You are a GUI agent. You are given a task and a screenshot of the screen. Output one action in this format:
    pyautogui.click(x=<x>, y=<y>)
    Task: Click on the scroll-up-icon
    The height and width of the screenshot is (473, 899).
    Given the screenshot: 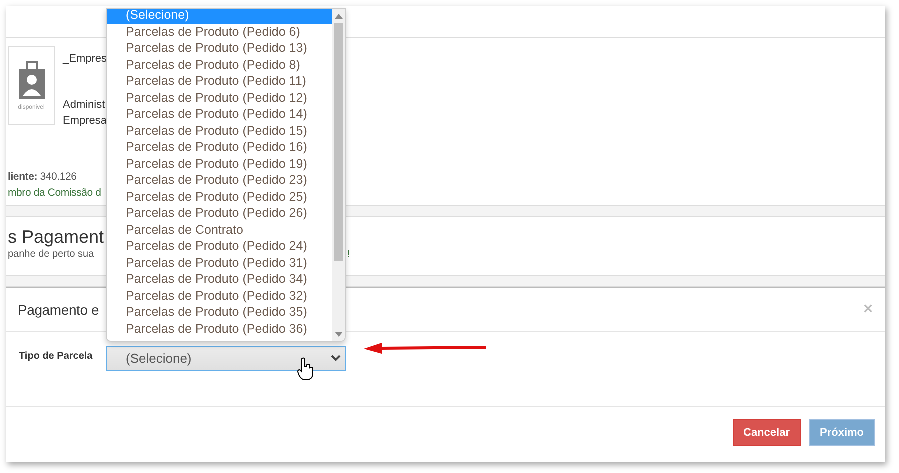 What is the action you would take?
    pyautogui.click(x=338, y=16)
    